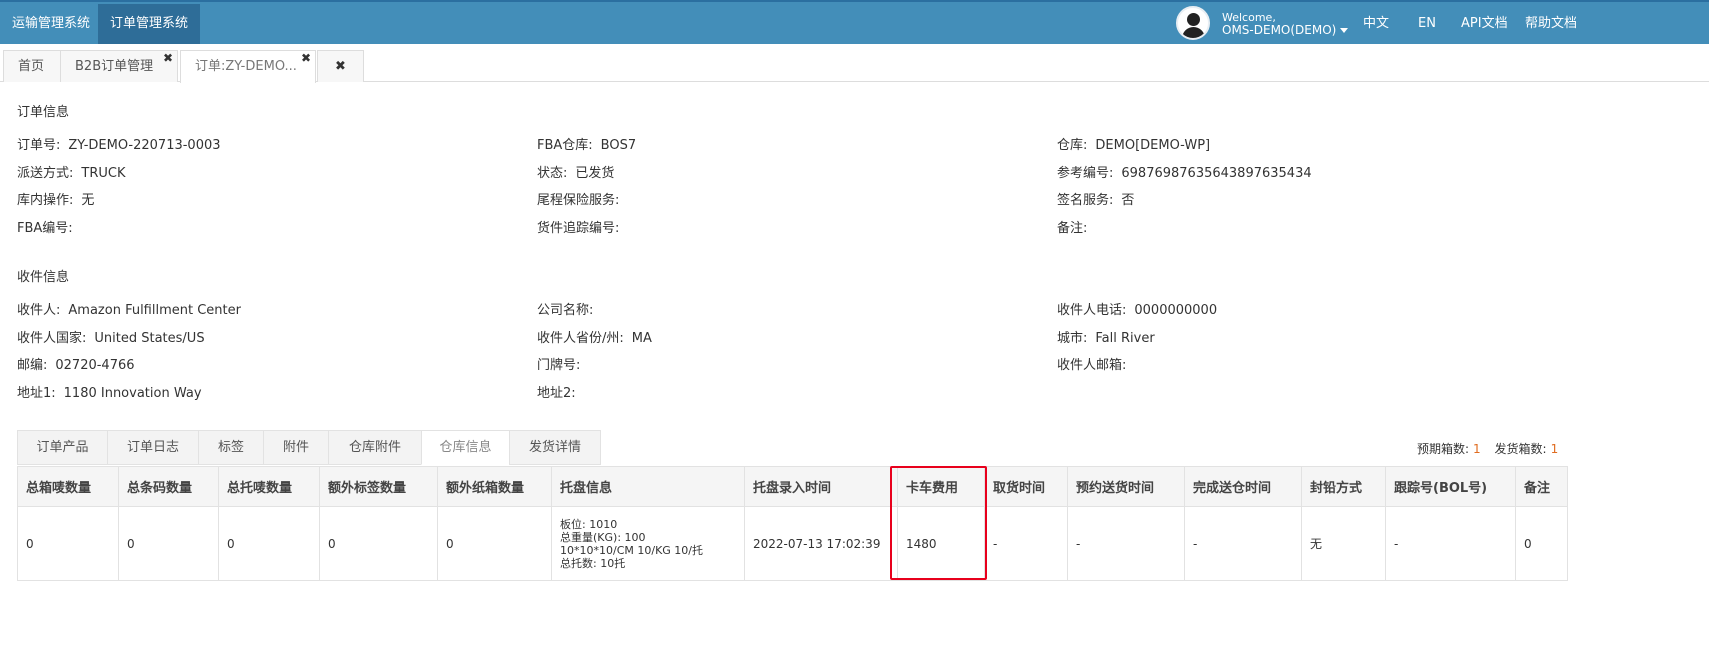  What do you see at coordinates (641, 338) in the screenshot?
I see `field-value: MA` at bounding box center [641, 338].